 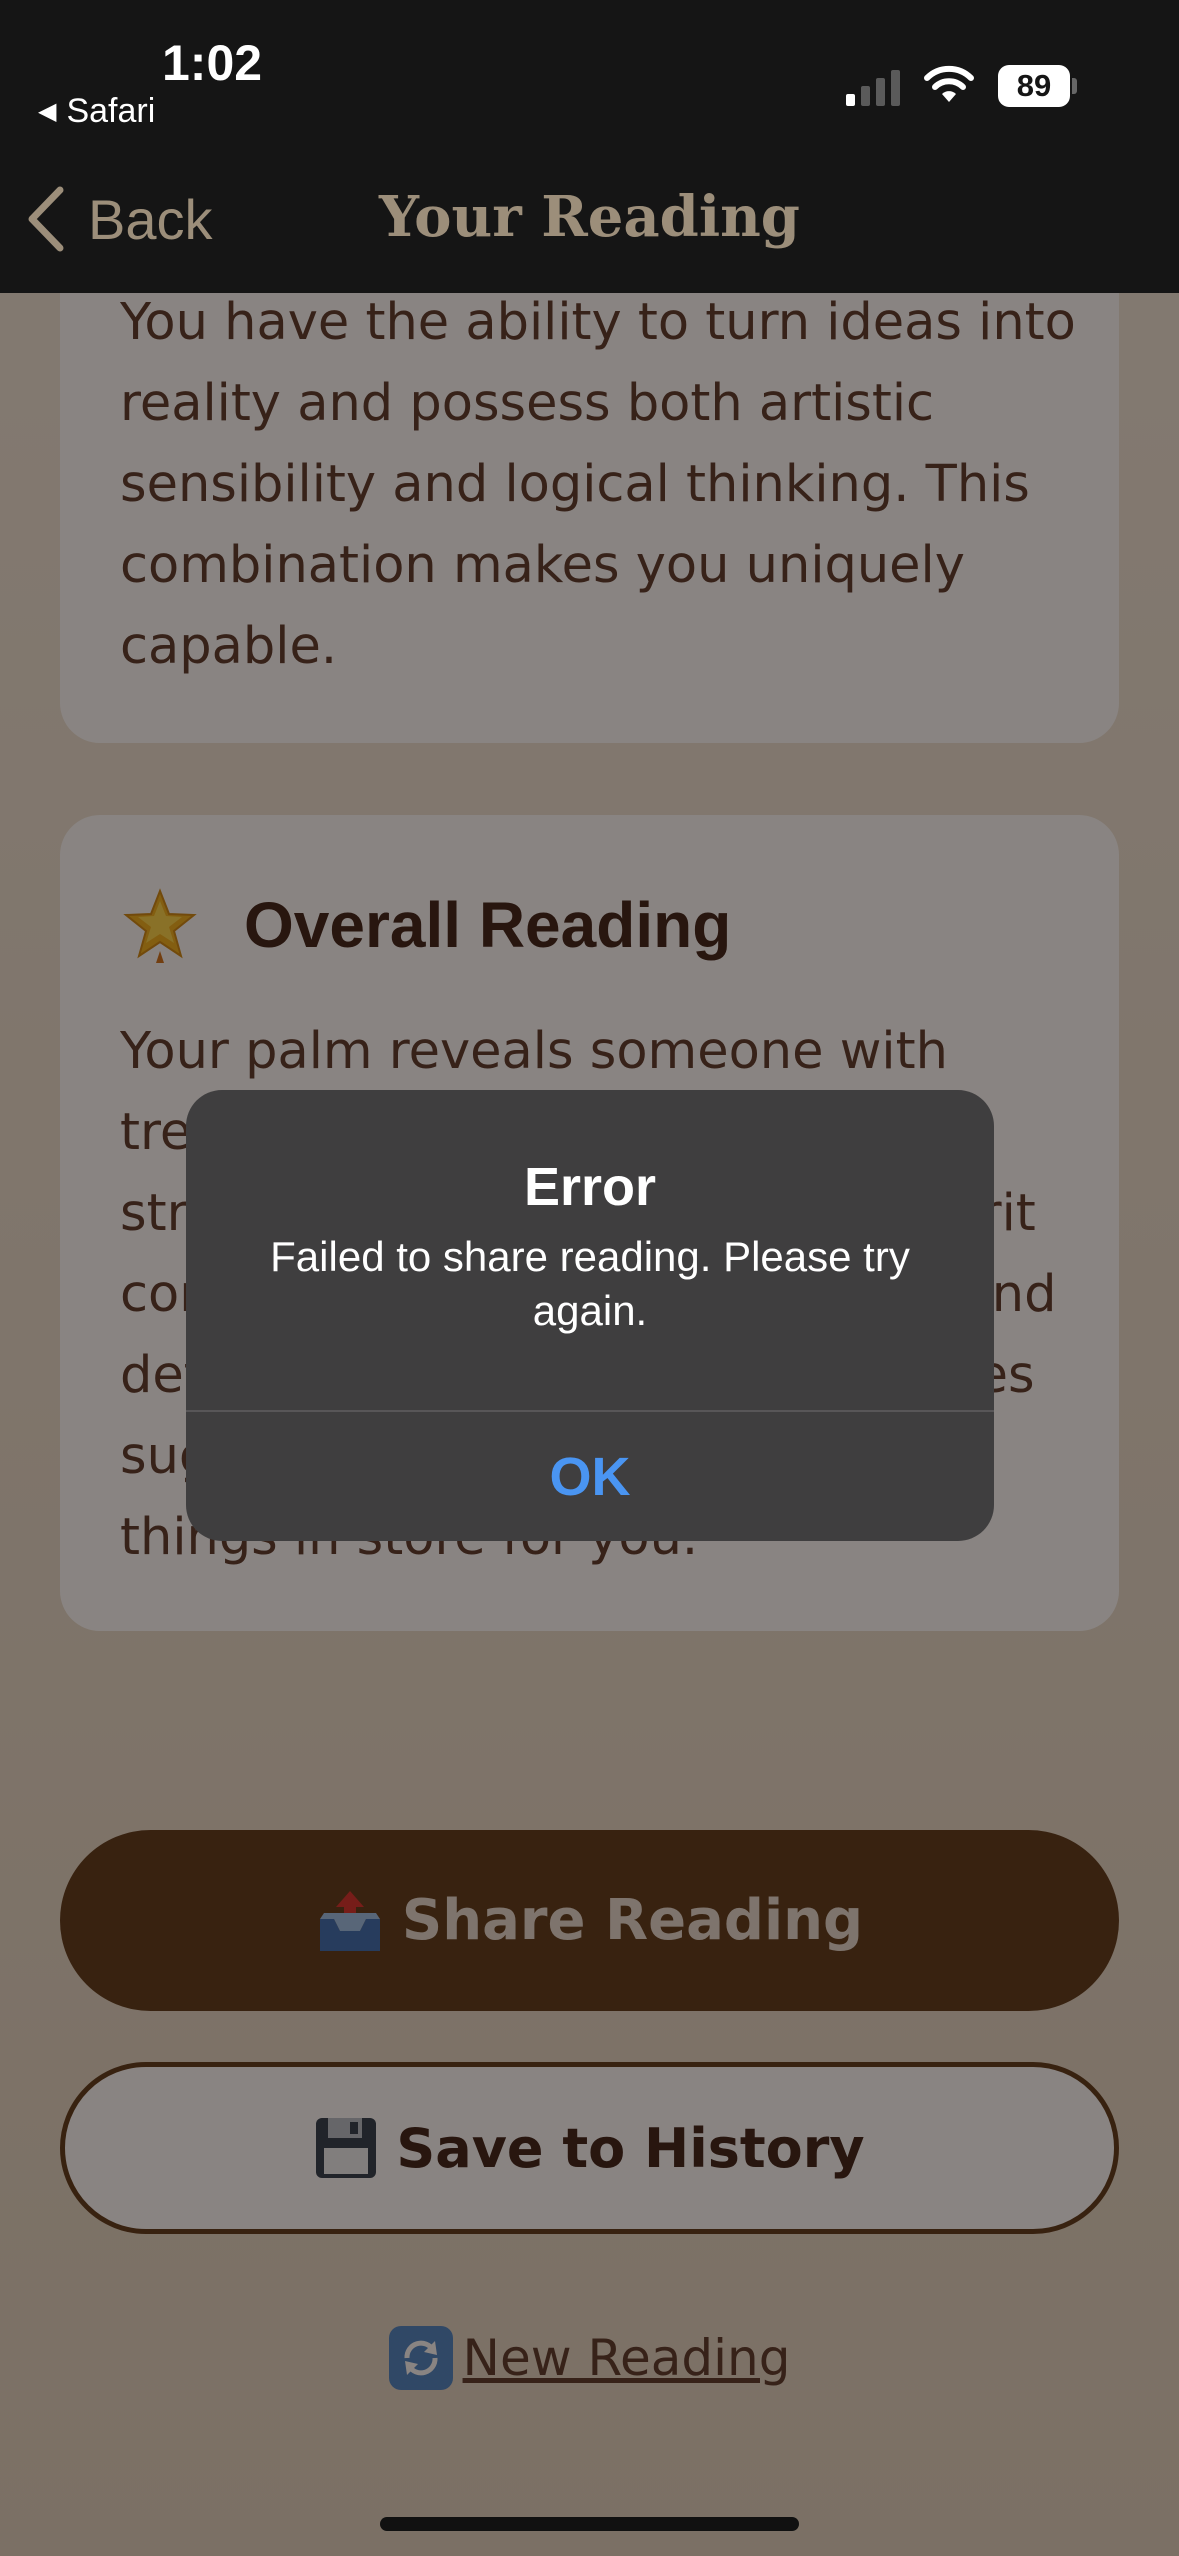 I want to click on back-to-app-link: ◀ Safari, so click(x=96, y=111).